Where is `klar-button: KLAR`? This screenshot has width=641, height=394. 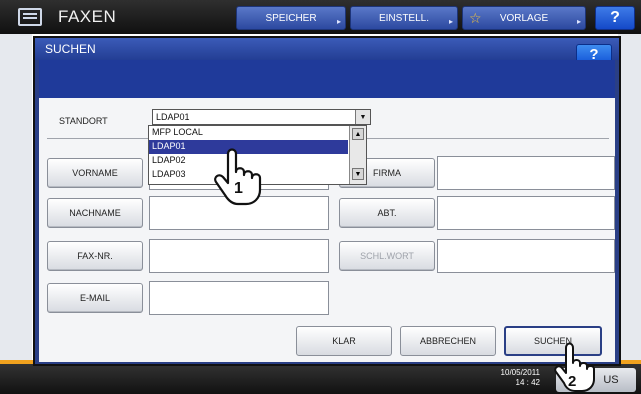 klar-button: KLAR is located at coordinates (344, 341).